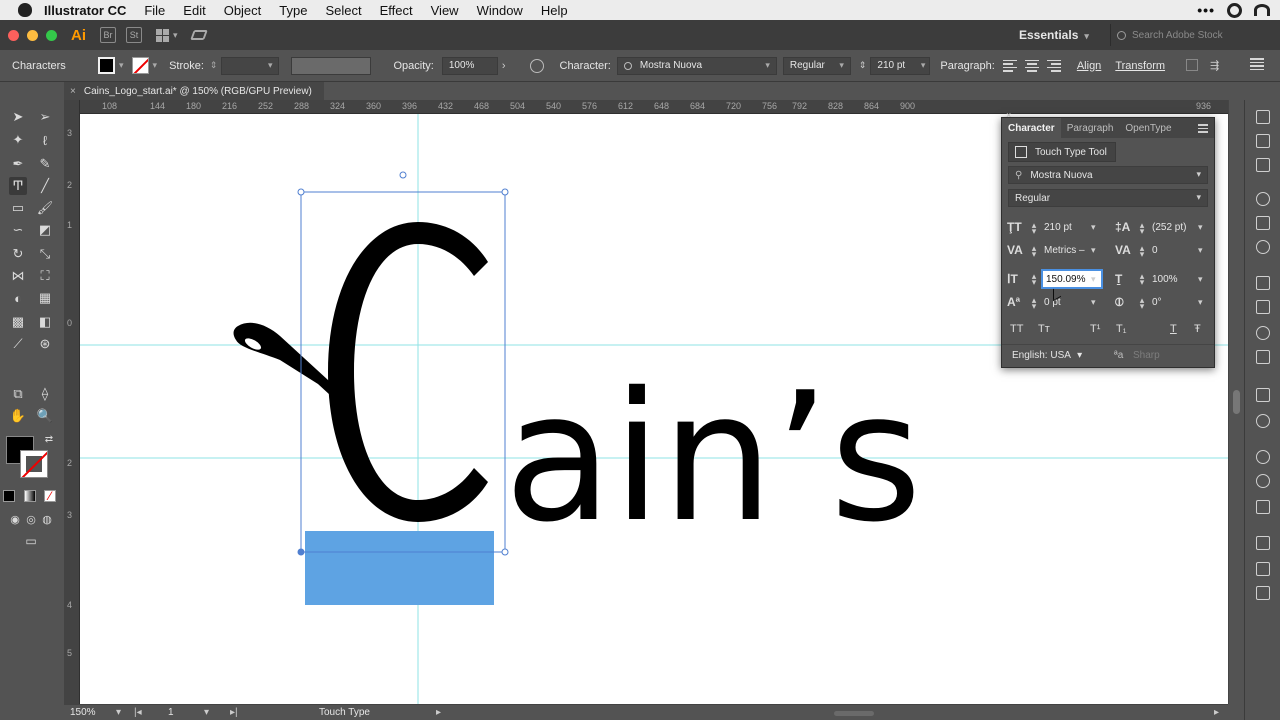 The height and width of the screenshot is (720, 1280). I want to click on direct-selection-tool-icon: ➢, so click(45, 117).